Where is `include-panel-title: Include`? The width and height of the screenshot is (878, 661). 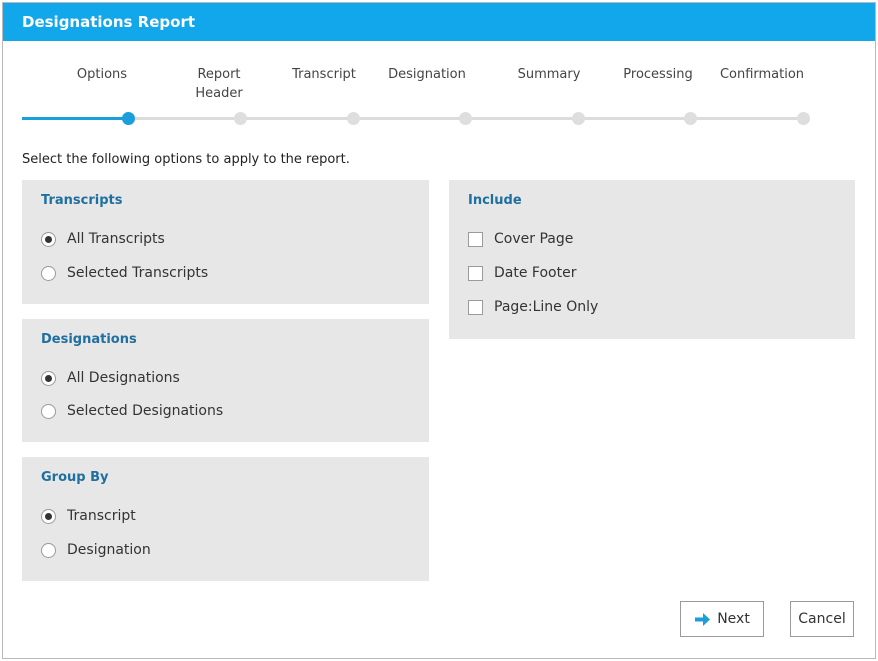
include-panel-title: Include is located at coordinates (495, 200).